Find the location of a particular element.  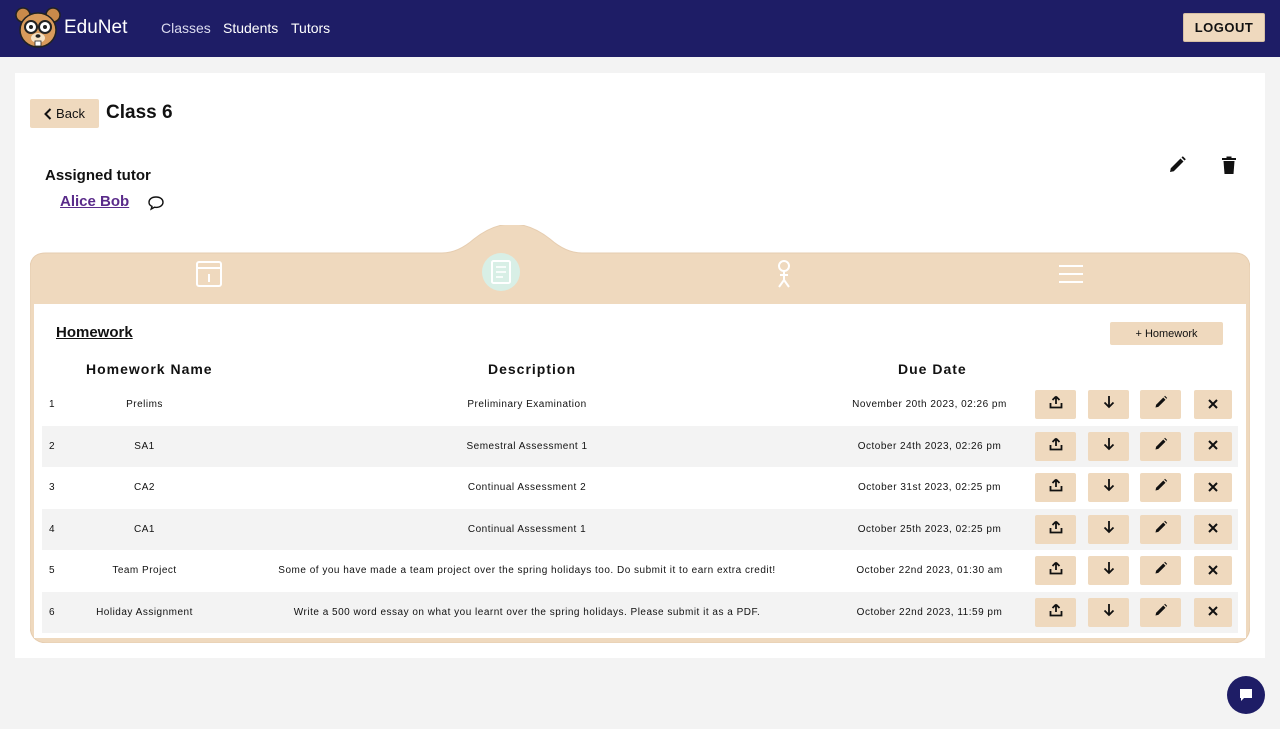

tab-list-icon is located at coordinates (1071, 274).